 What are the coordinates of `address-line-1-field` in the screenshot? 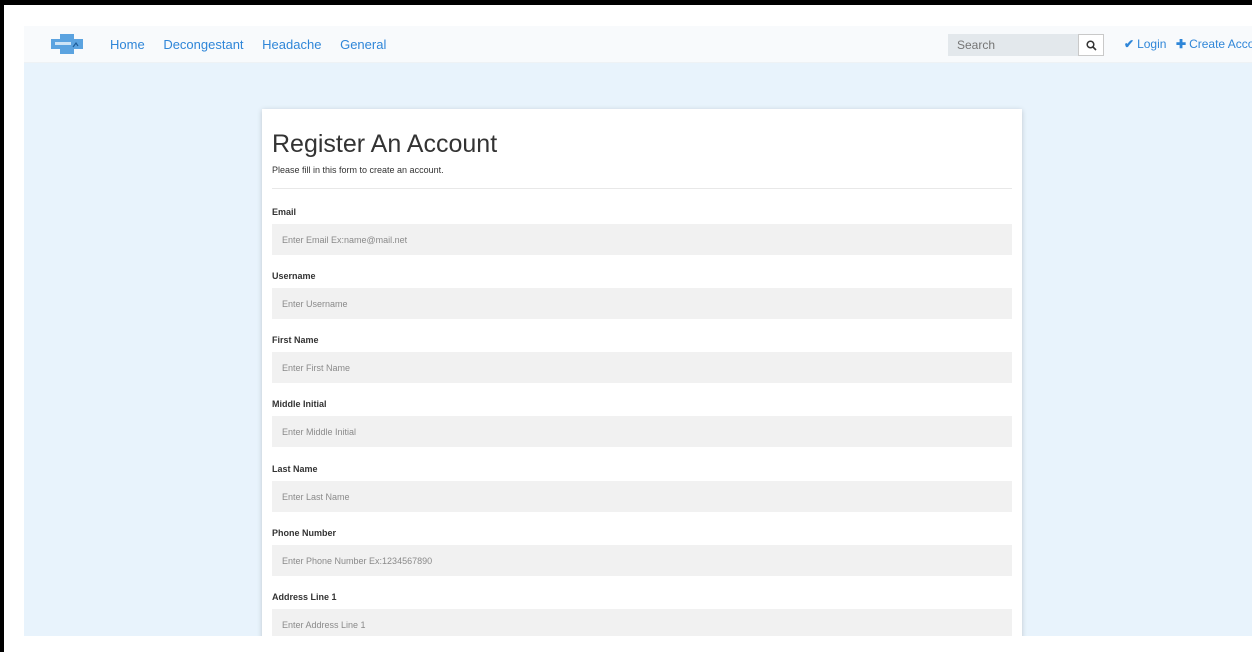 It's located at (642, 622).